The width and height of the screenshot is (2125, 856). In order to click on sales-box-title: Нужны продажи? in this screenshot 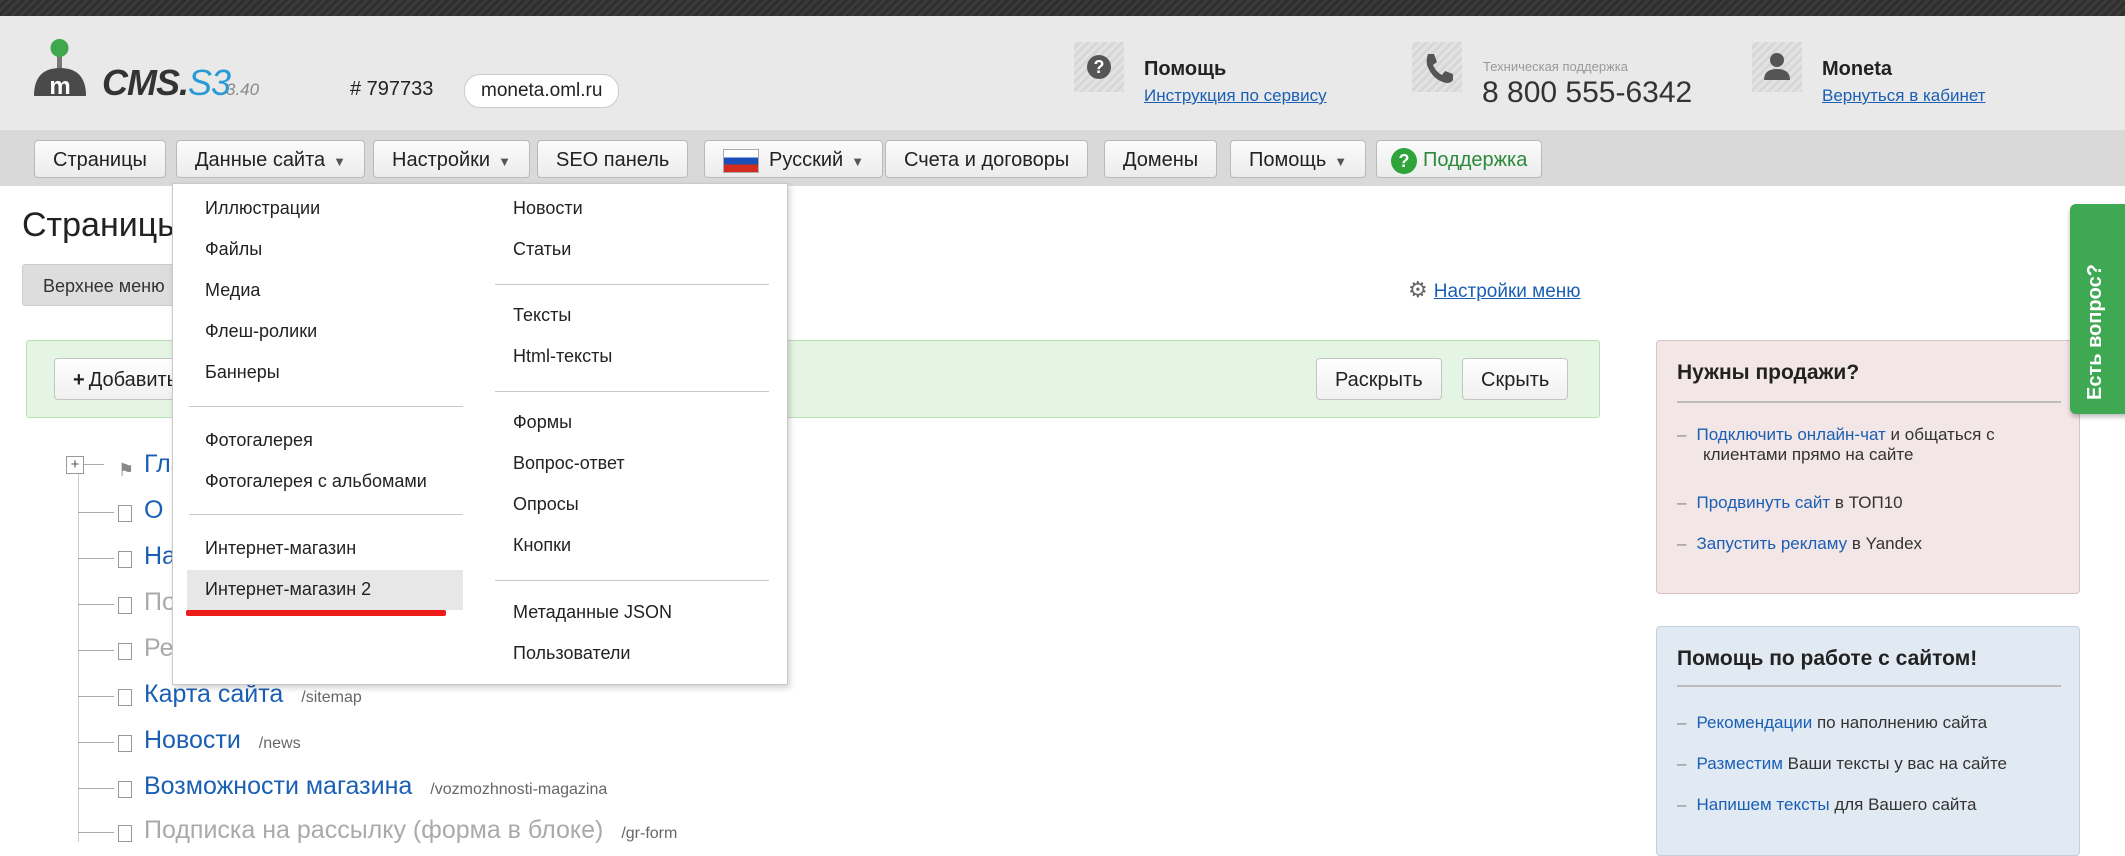, I will do `click(1768, 372)`.